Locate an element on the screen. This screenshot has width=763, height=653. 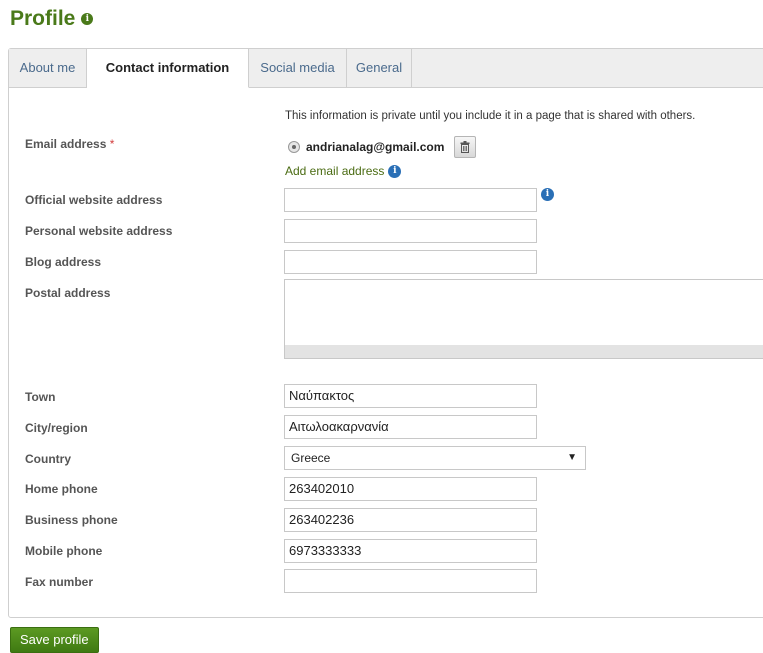
blog-label: Blog address is located at coordinates (63, 262).